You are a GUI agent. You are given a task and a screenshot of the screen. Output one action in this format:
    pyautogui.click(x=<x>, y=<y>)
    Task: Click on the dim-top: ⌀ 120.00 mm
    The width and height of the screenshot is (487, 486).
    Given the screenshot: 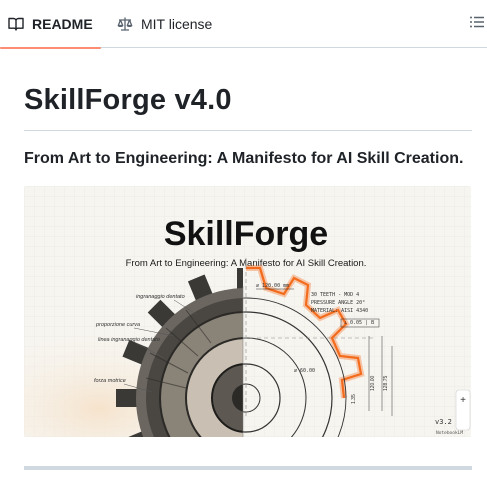 What is the action you would take?
    pyautogui.click(x=272, y=286)
    